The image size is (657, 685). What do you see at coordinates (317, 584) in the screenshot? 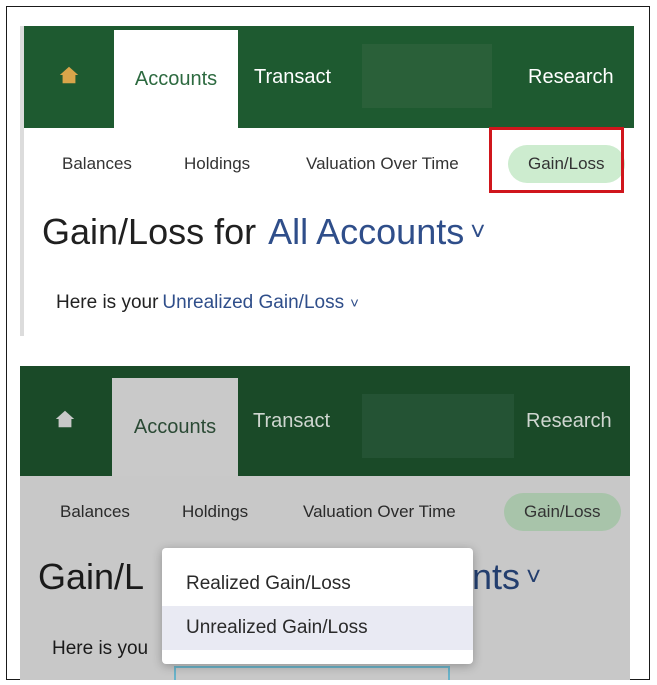
I see `option-realized-gain-loss: Realized Gain/Loss` at bounding box center [317, 584].